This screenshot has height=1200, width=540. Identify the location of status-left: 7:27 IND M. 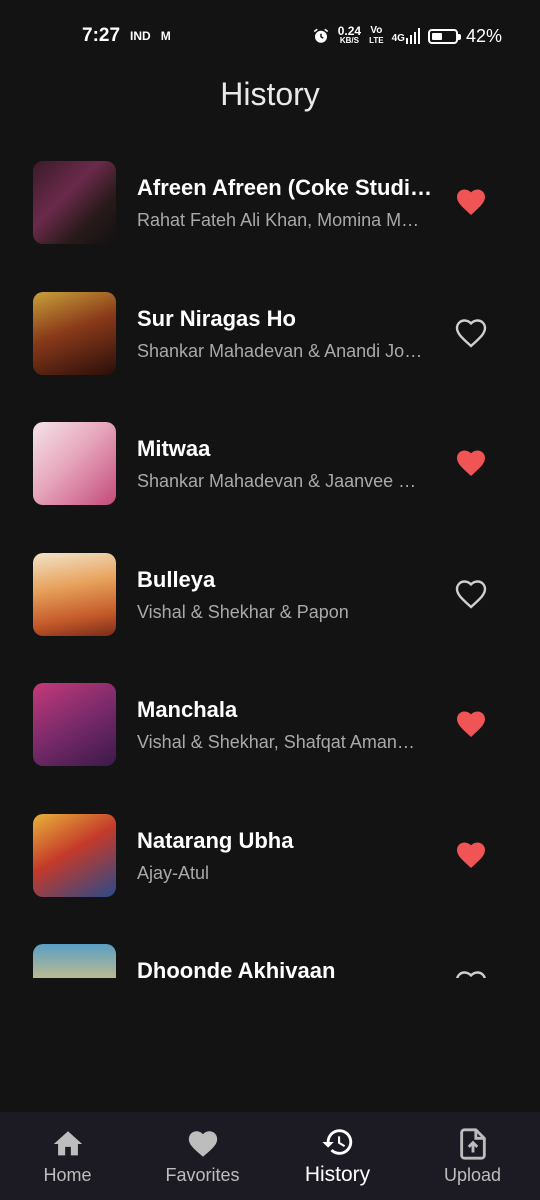
(126, 36).